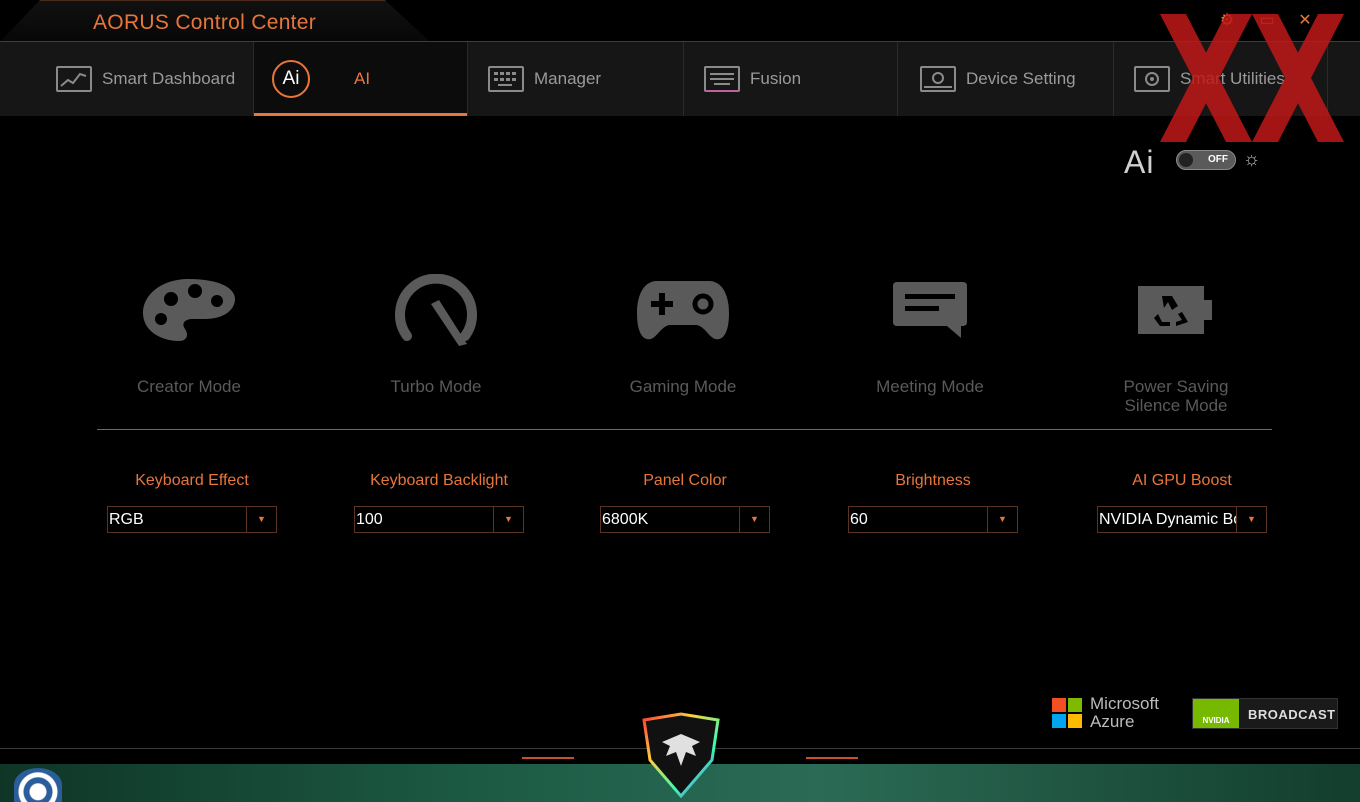 The height and width of the screenshot is (802, 1360). I want to click on nvidia-broadcast-badge: NVIDIA BROADCAST, so click(1265, 713).